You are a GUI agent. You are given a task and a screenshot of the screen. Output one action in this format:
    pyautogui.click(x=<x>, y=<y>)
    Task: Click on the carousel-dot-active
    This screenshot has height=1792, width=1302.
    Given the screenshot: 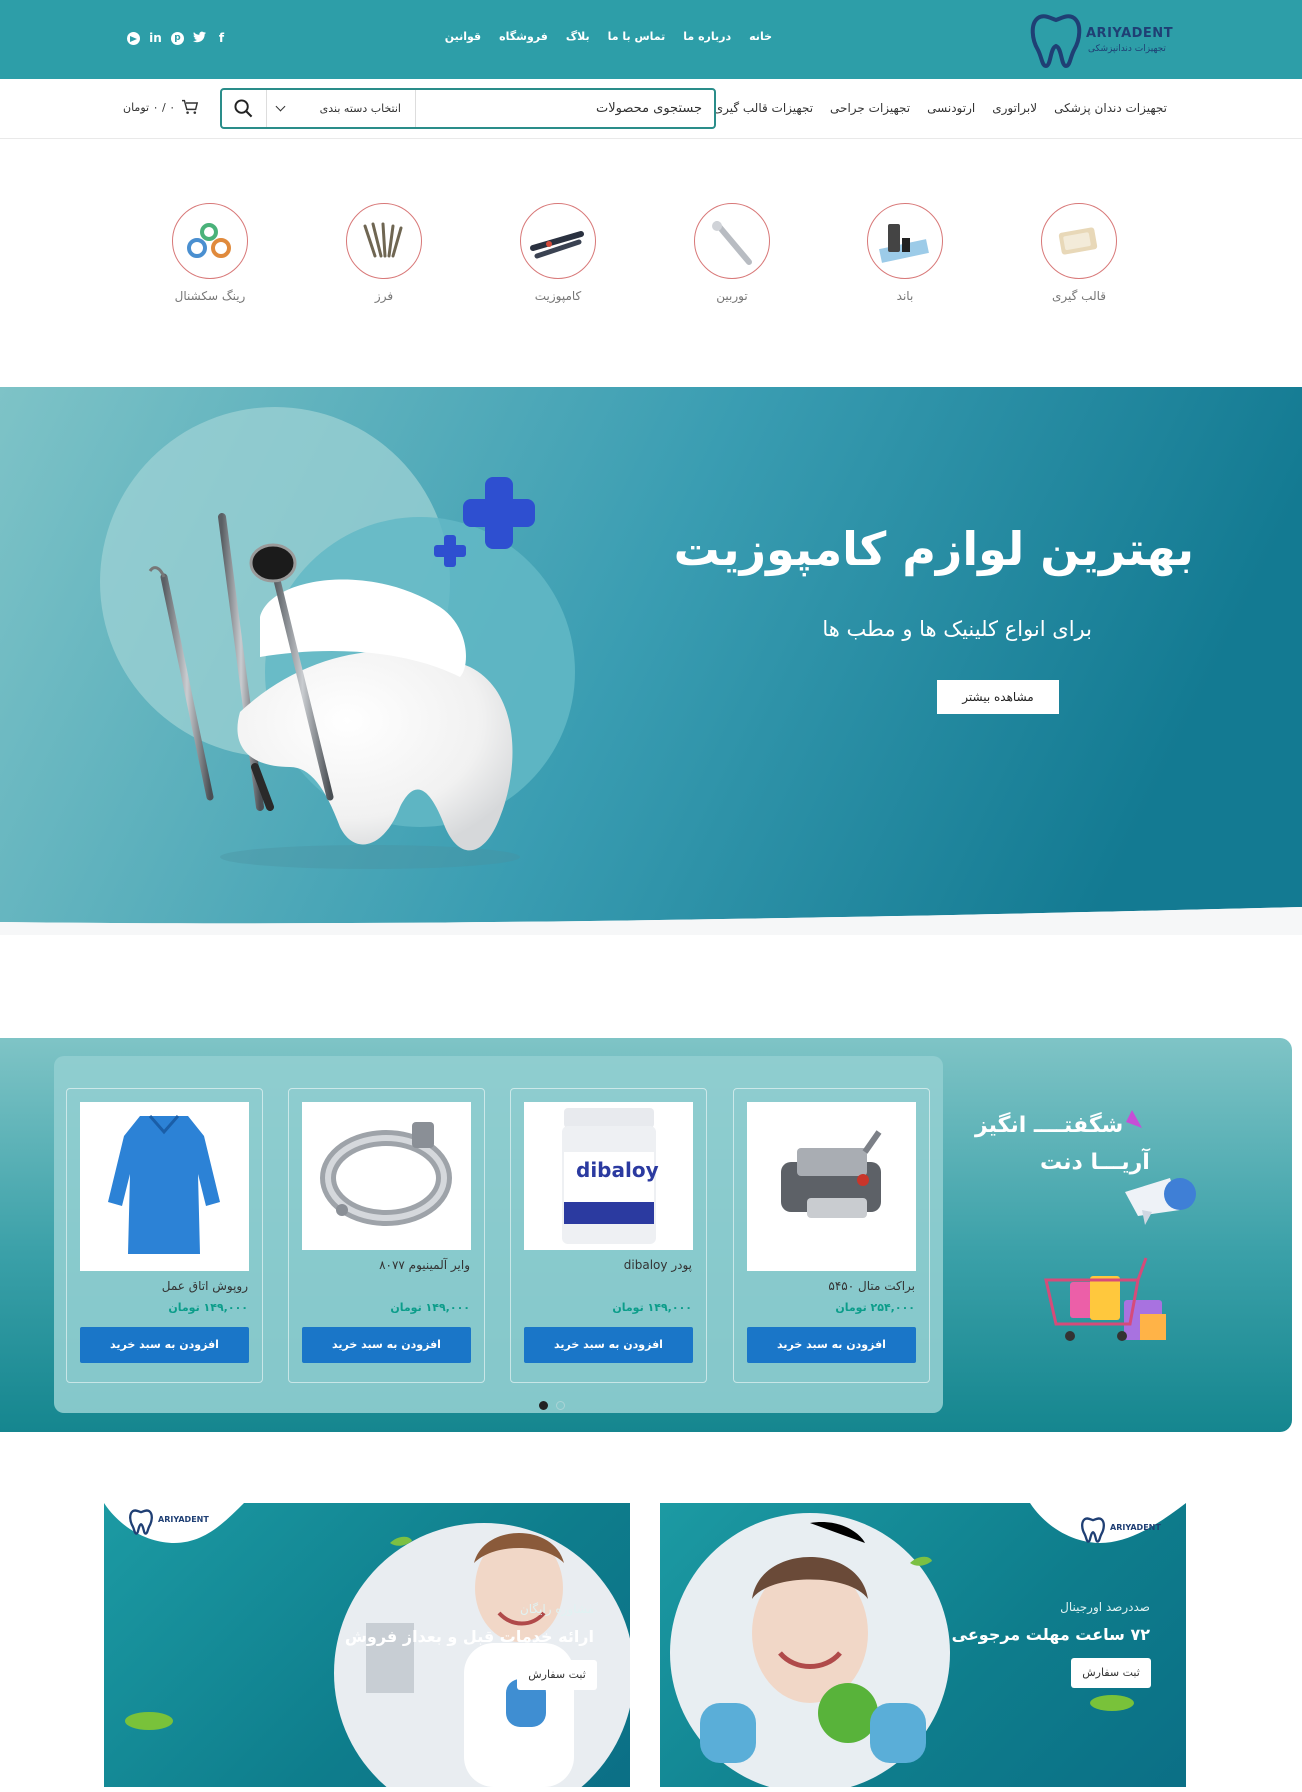 What is the action you would take?
    pyautogui.click(x=543, y=1405)
    